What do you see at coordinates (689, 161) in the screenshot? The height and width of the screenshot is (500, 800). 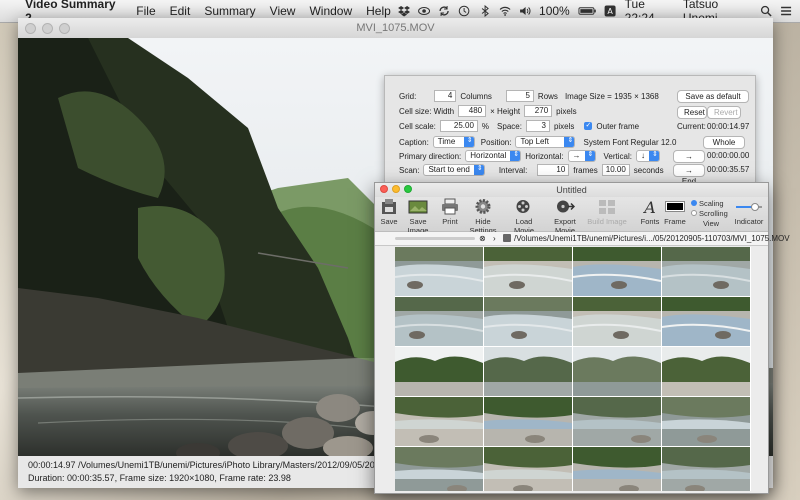 I see `go-start-button: → Start` at bounding box center [689, 161].